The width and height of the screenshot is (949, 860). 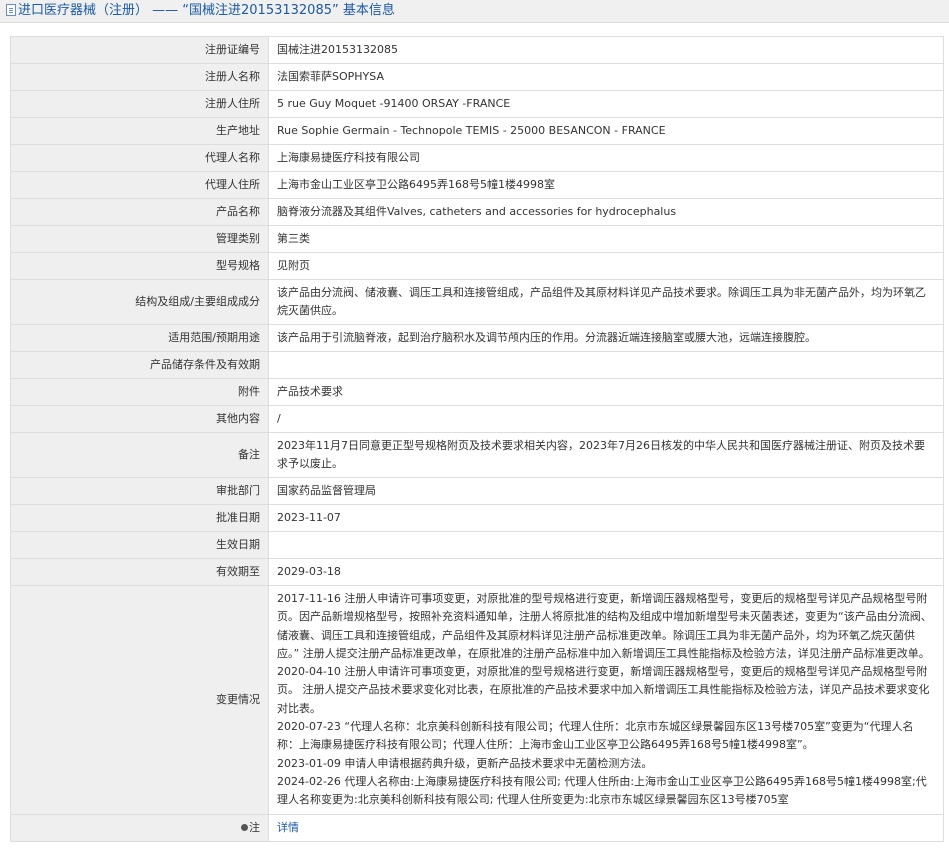 I want to click on table-row: 审批部门 国家药品监督管理局, so click(x=477, y=491).